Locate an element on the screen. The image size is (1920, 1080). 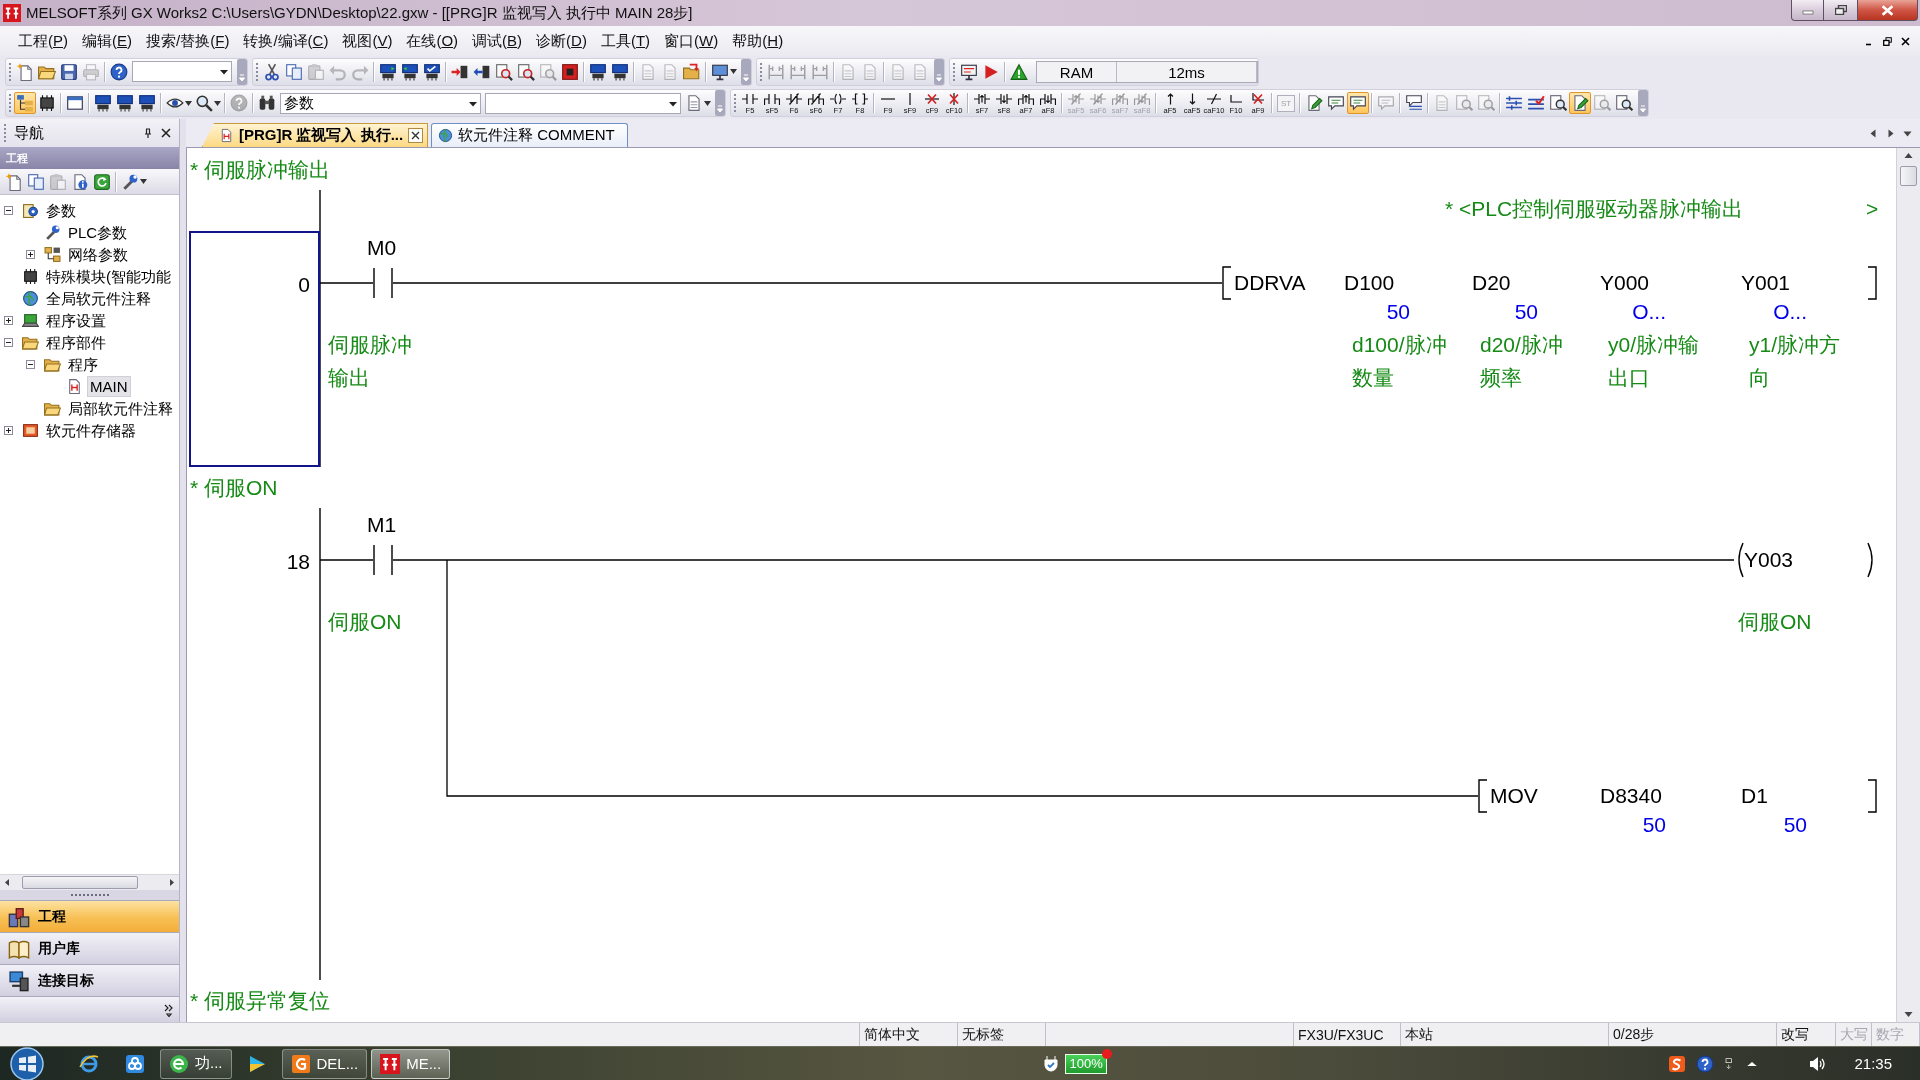
tab: 软元件注释 COMMENT is located at coordinates (529, 135).